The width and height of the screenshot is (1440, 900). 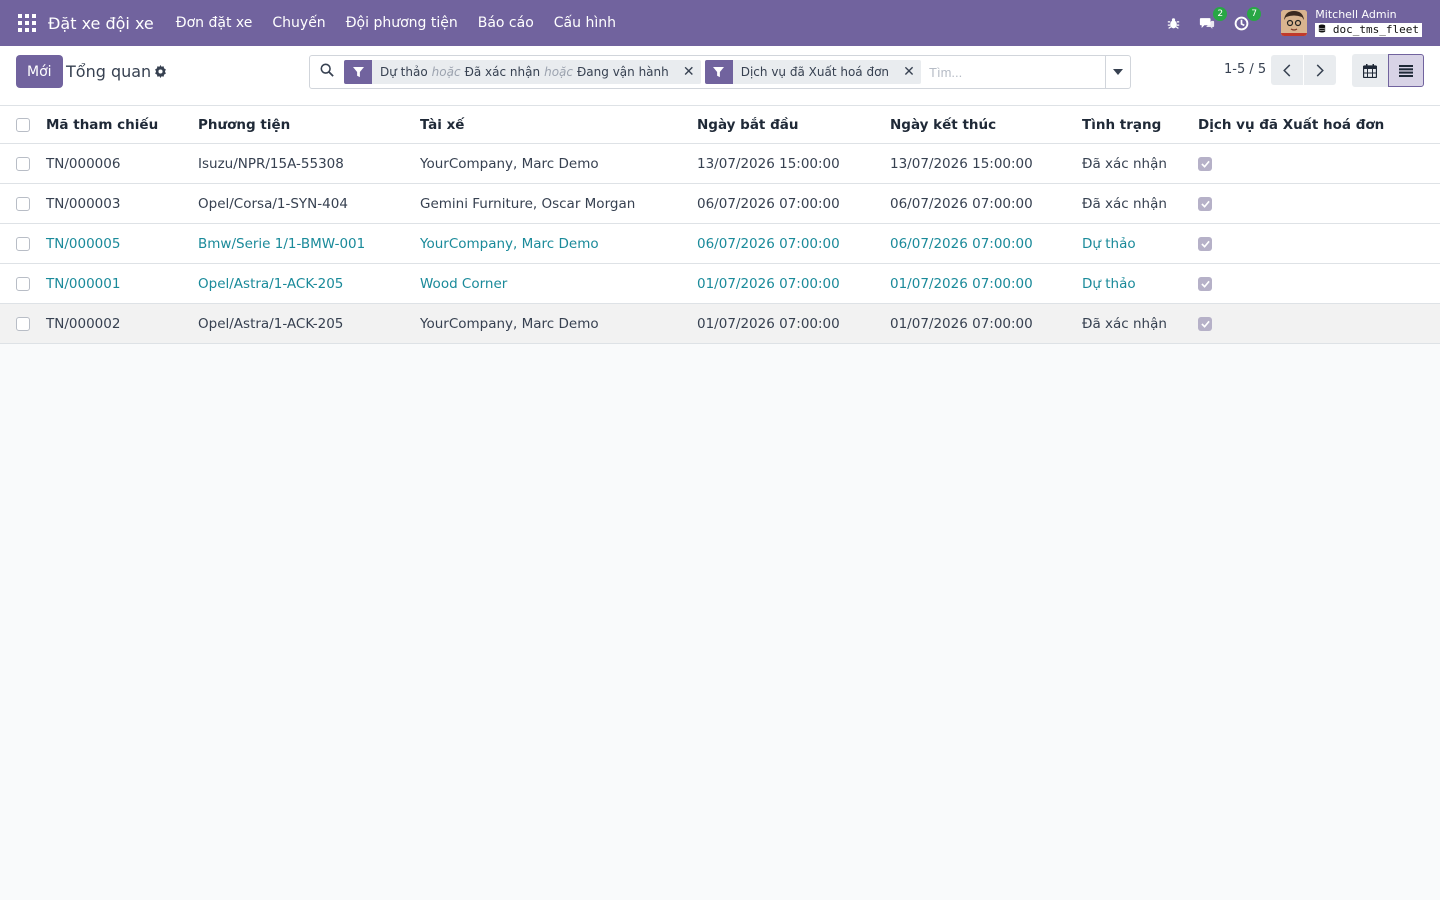 I want to click on pager-next-chevron-right-icon, so click(x=1320, y=70).